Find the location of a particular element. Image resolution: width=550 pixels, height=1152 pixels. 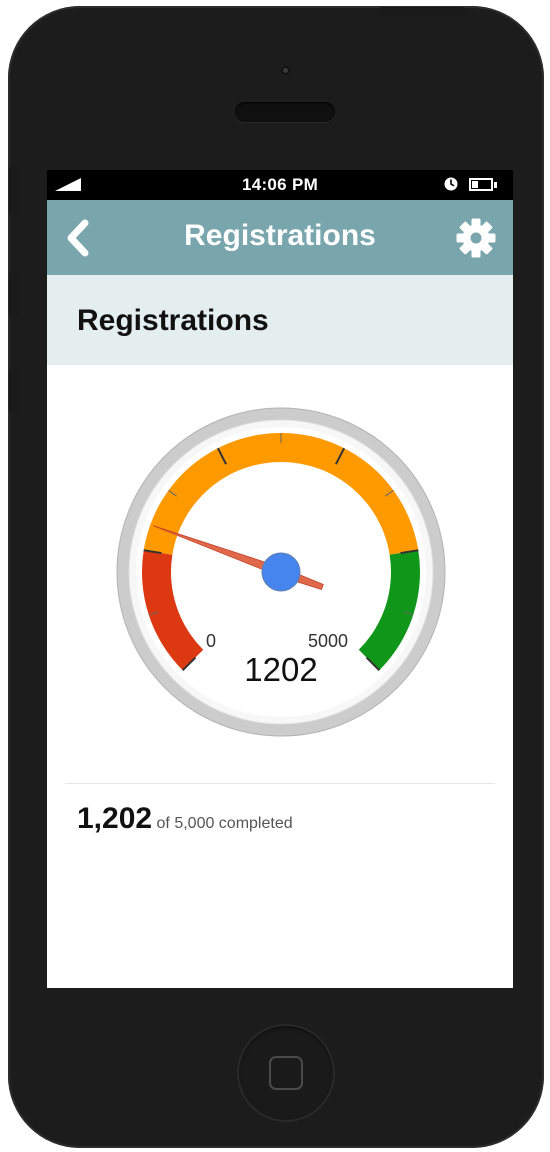

divider is located at coordinates (280, 783).